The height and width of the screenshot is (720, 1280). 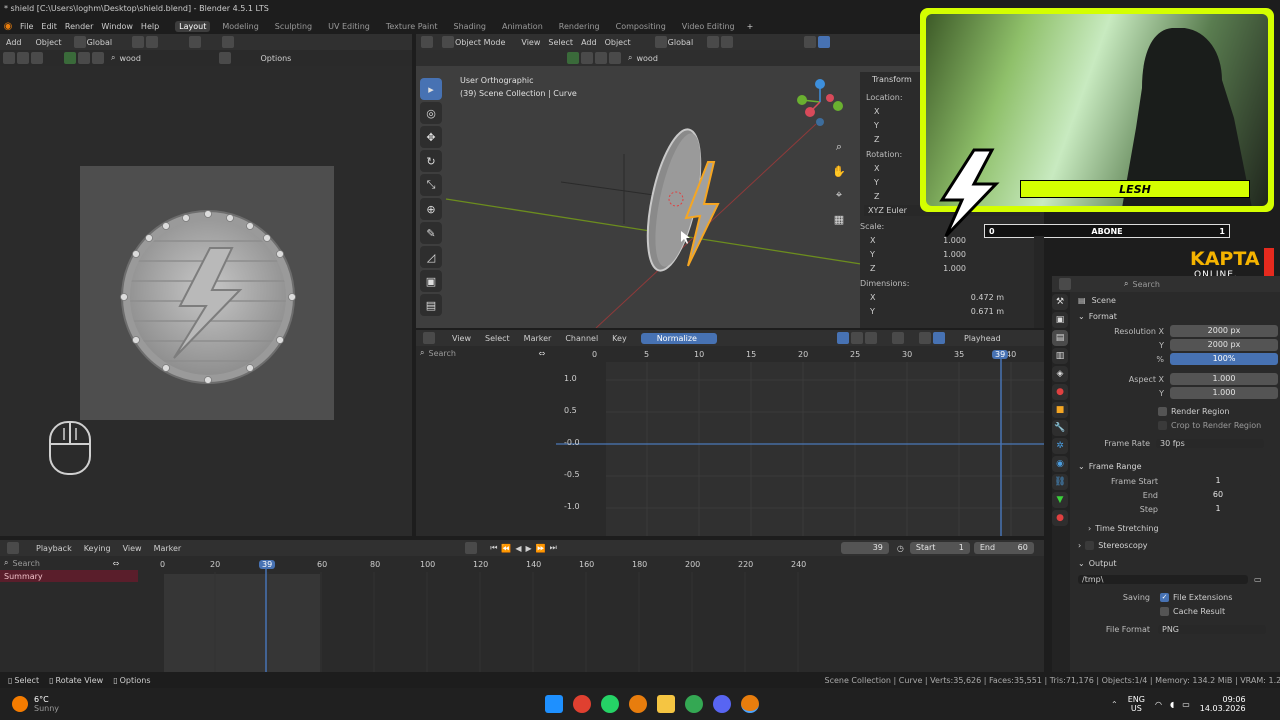 What do you see at coordinates (820, 102) in the screenshot?
I see `navigation-gizmo` at bounding box center [820, 102].